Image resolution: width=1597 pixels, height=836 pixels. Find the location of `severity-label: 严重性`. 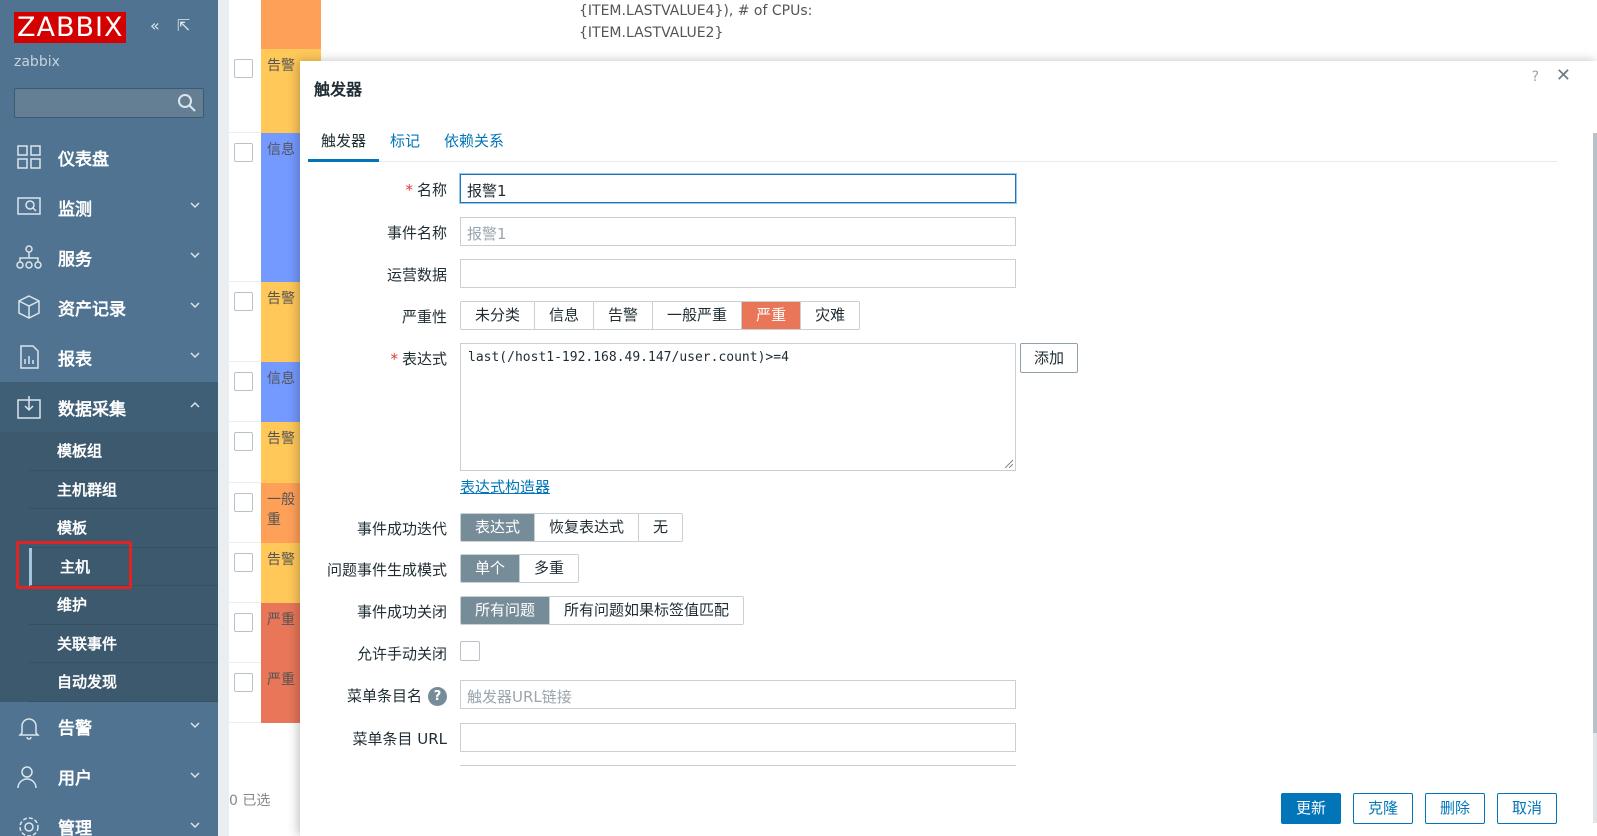

severity-label: 严重性 is located at coordinates (424, 317).